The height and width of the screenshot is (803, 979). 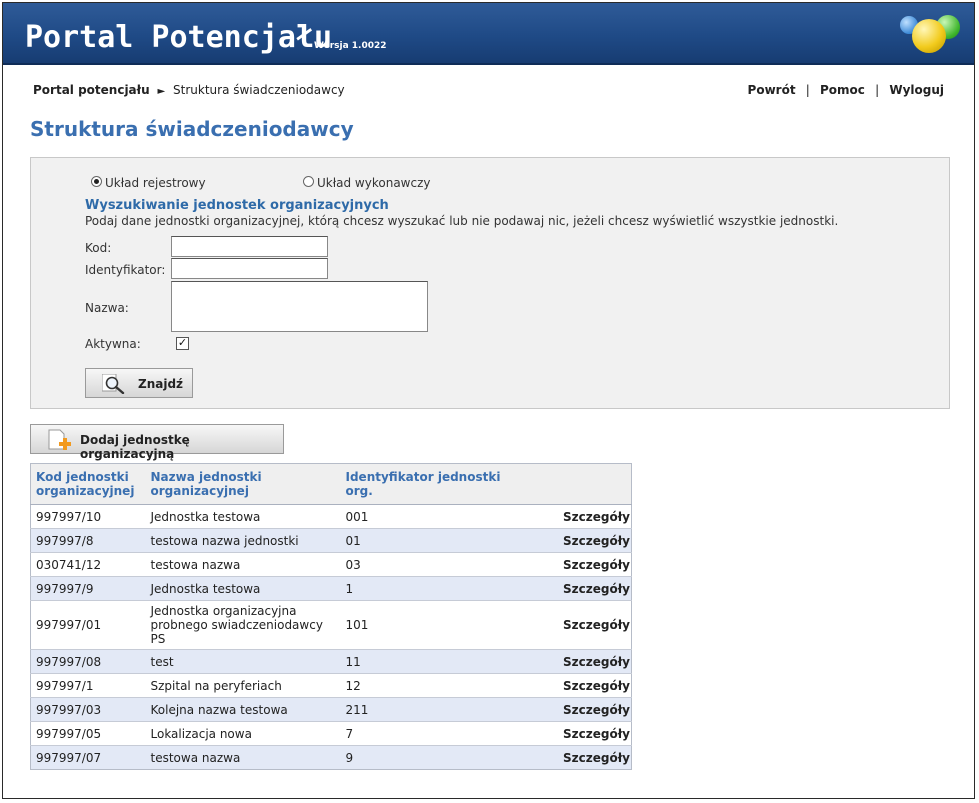 I want to click on code-input, so click(x=249, y=246).